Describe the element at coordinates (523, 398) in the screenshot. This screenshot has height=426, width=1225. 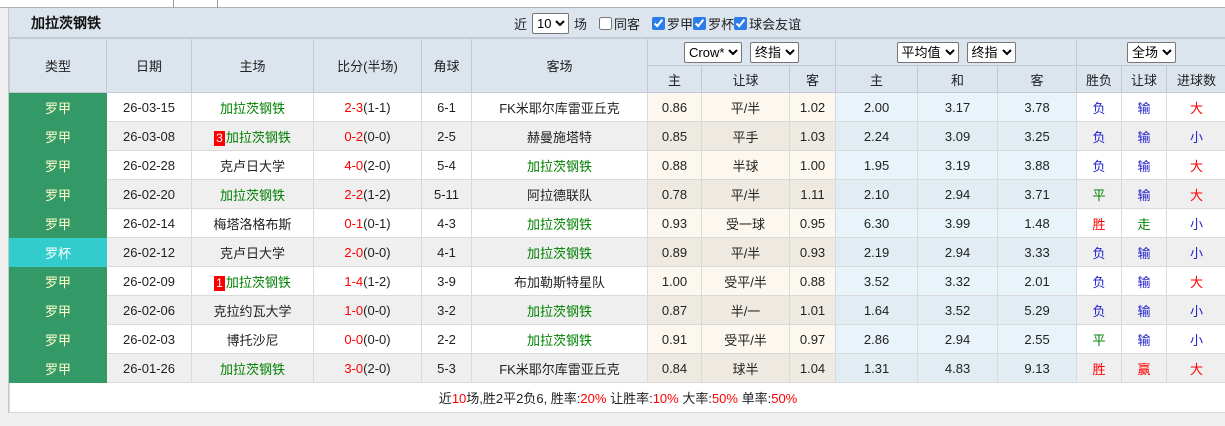
I see `summary-segment: 场,胜2平2负6, 胜率:` at that location.